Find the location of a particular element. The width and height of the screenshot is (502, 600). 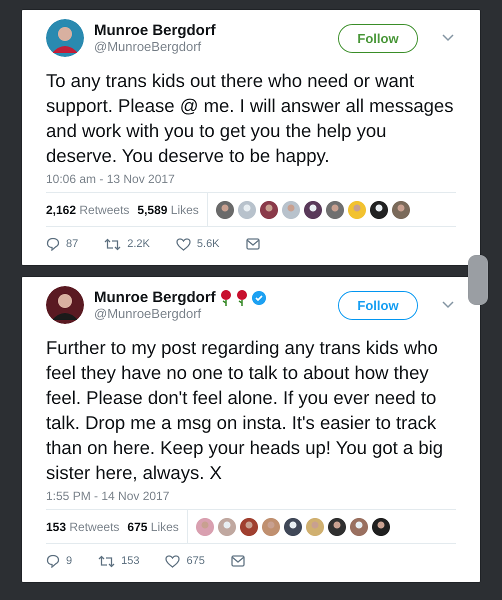

tweet-time: 1:55 PM - 14 Nov 2017 is located at coordinates (251, 496).